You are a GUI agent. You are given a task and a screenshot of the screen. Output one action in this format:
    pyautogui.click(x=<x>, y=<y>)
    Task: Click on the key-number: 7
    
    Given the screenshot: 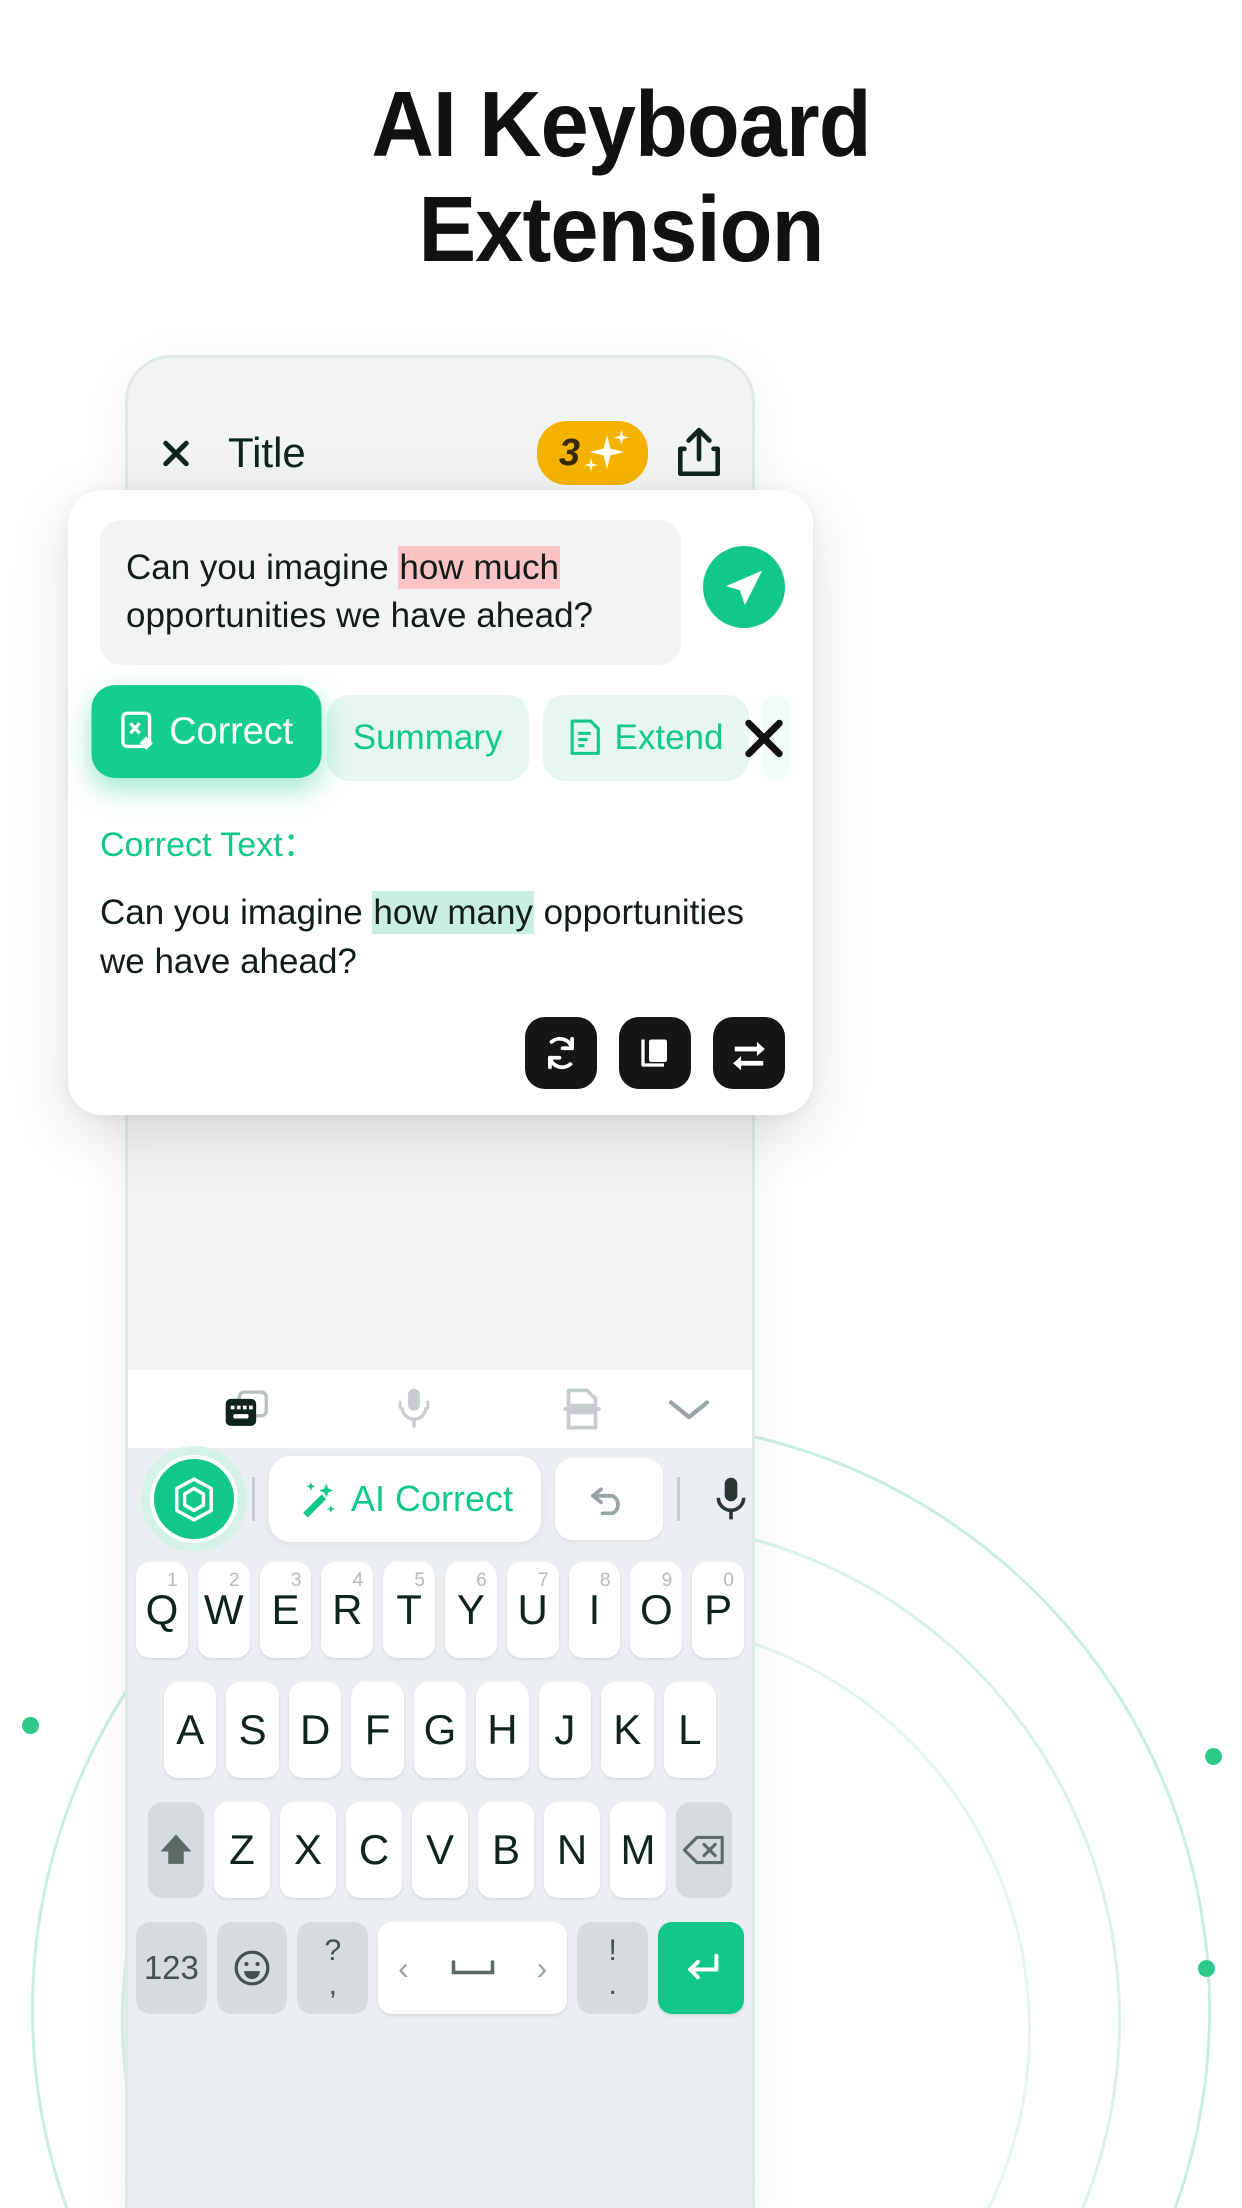 What is the action you would take?
    pyautogui.click(x=543, y=1580)
    